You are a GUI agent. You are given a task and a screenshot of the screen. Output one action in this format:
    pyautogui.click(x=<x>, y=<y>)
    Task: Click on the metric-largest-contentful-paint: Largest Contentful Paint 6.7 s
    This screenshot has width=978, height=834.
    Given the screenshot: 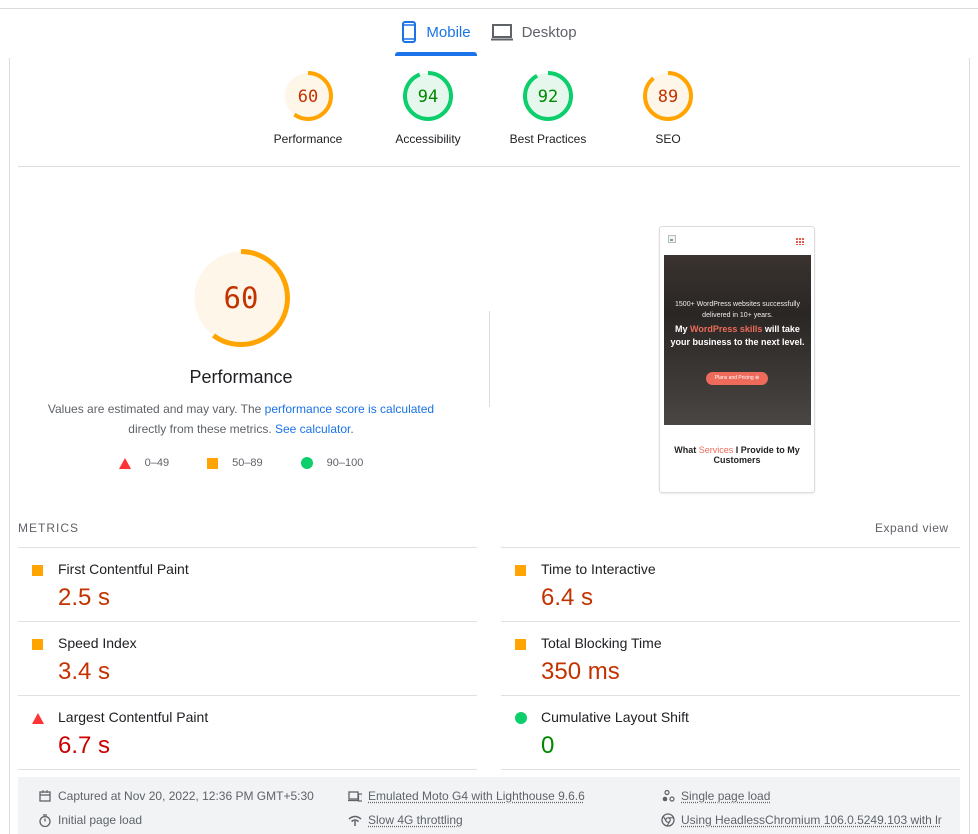 What is the action you would take?
    pyautogui.click(x=247, y=732)
    